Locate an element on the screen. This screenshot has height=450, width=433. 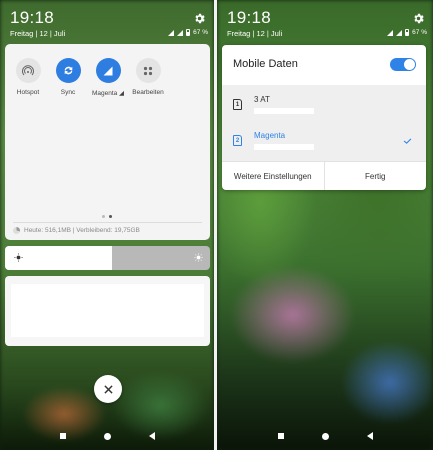
sim-name: 3 AT is located at coordinates (262, 99).